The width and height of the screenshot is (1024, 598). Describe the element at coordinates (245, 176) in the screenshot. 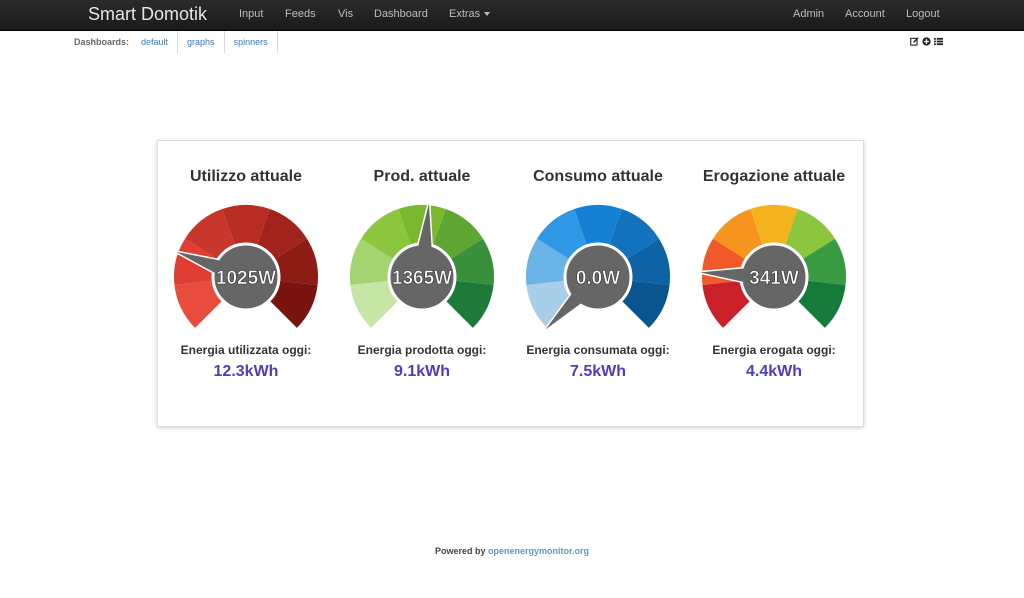

I see `gauge-title: Utilizzo attuale` at that location.